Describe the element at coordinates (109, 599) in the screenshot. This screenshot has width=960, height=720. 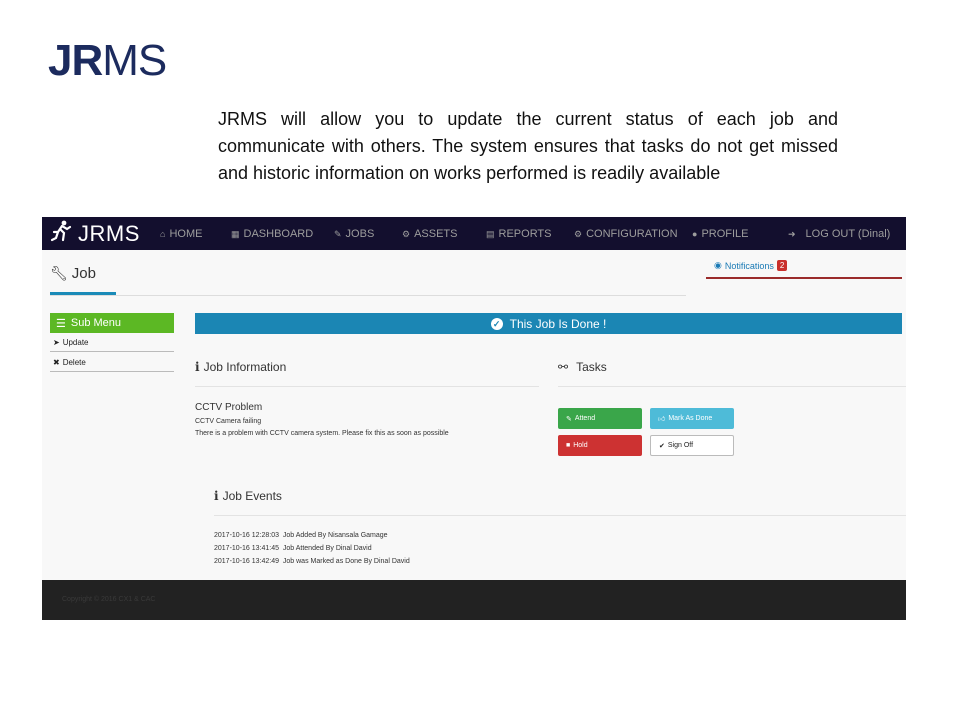
I see `footer-copyright: Copyright © 2016 CX1 & CAC` at that location.